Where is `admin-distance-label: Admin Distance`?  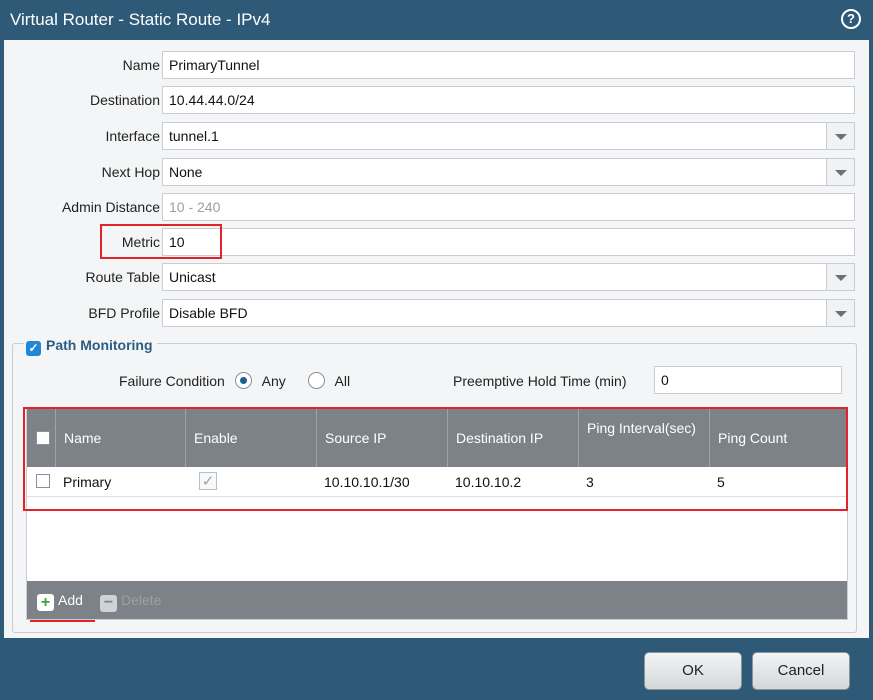 admin-distance-label: Admin Distance is located at coordinates (110, 207).